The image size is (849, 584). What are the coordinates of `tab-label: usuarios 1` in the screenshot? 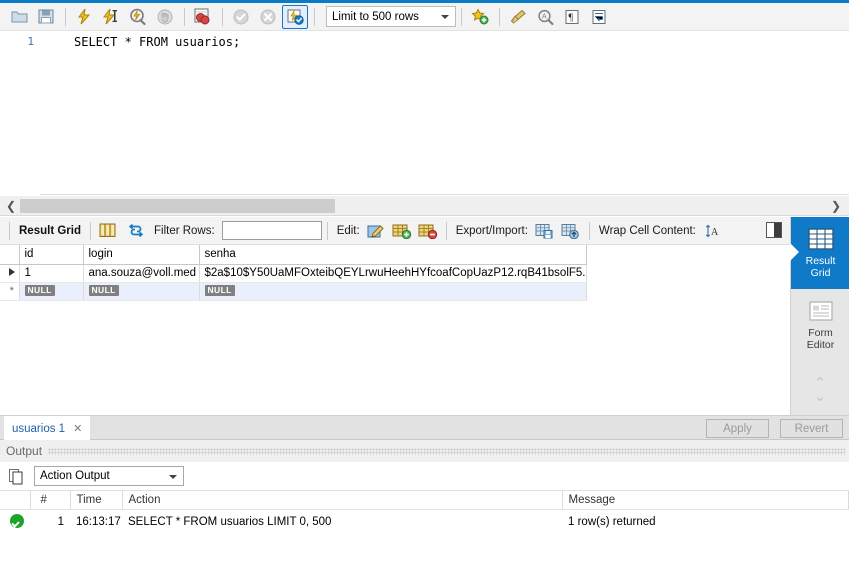 It's located at (39, 428).